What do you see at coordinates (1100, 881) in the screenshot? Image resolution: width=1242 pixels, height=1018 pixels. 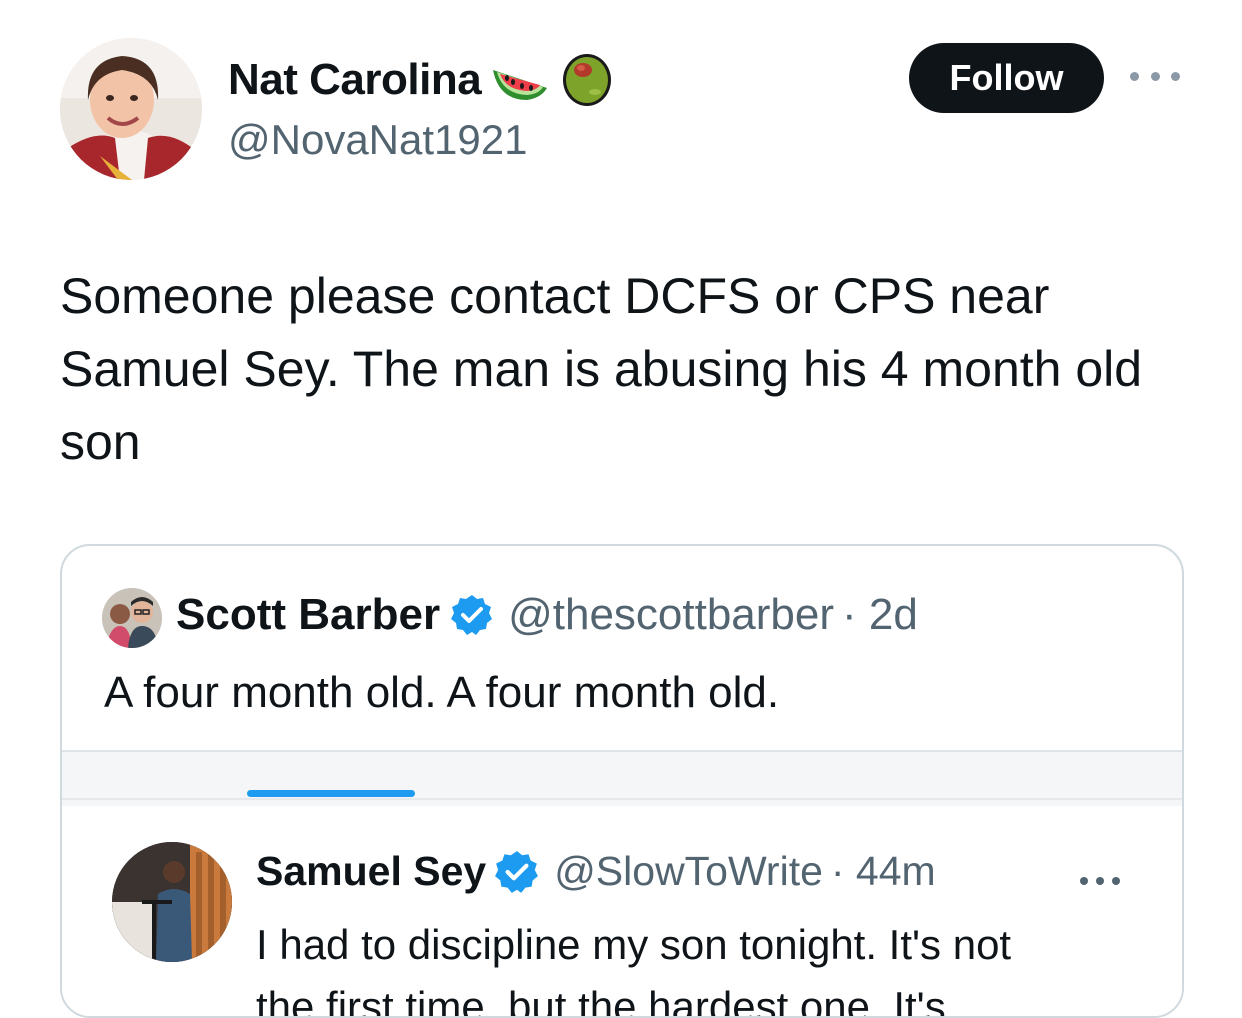 I see `embedded-more-icon` at bounding box center [1100, 881].